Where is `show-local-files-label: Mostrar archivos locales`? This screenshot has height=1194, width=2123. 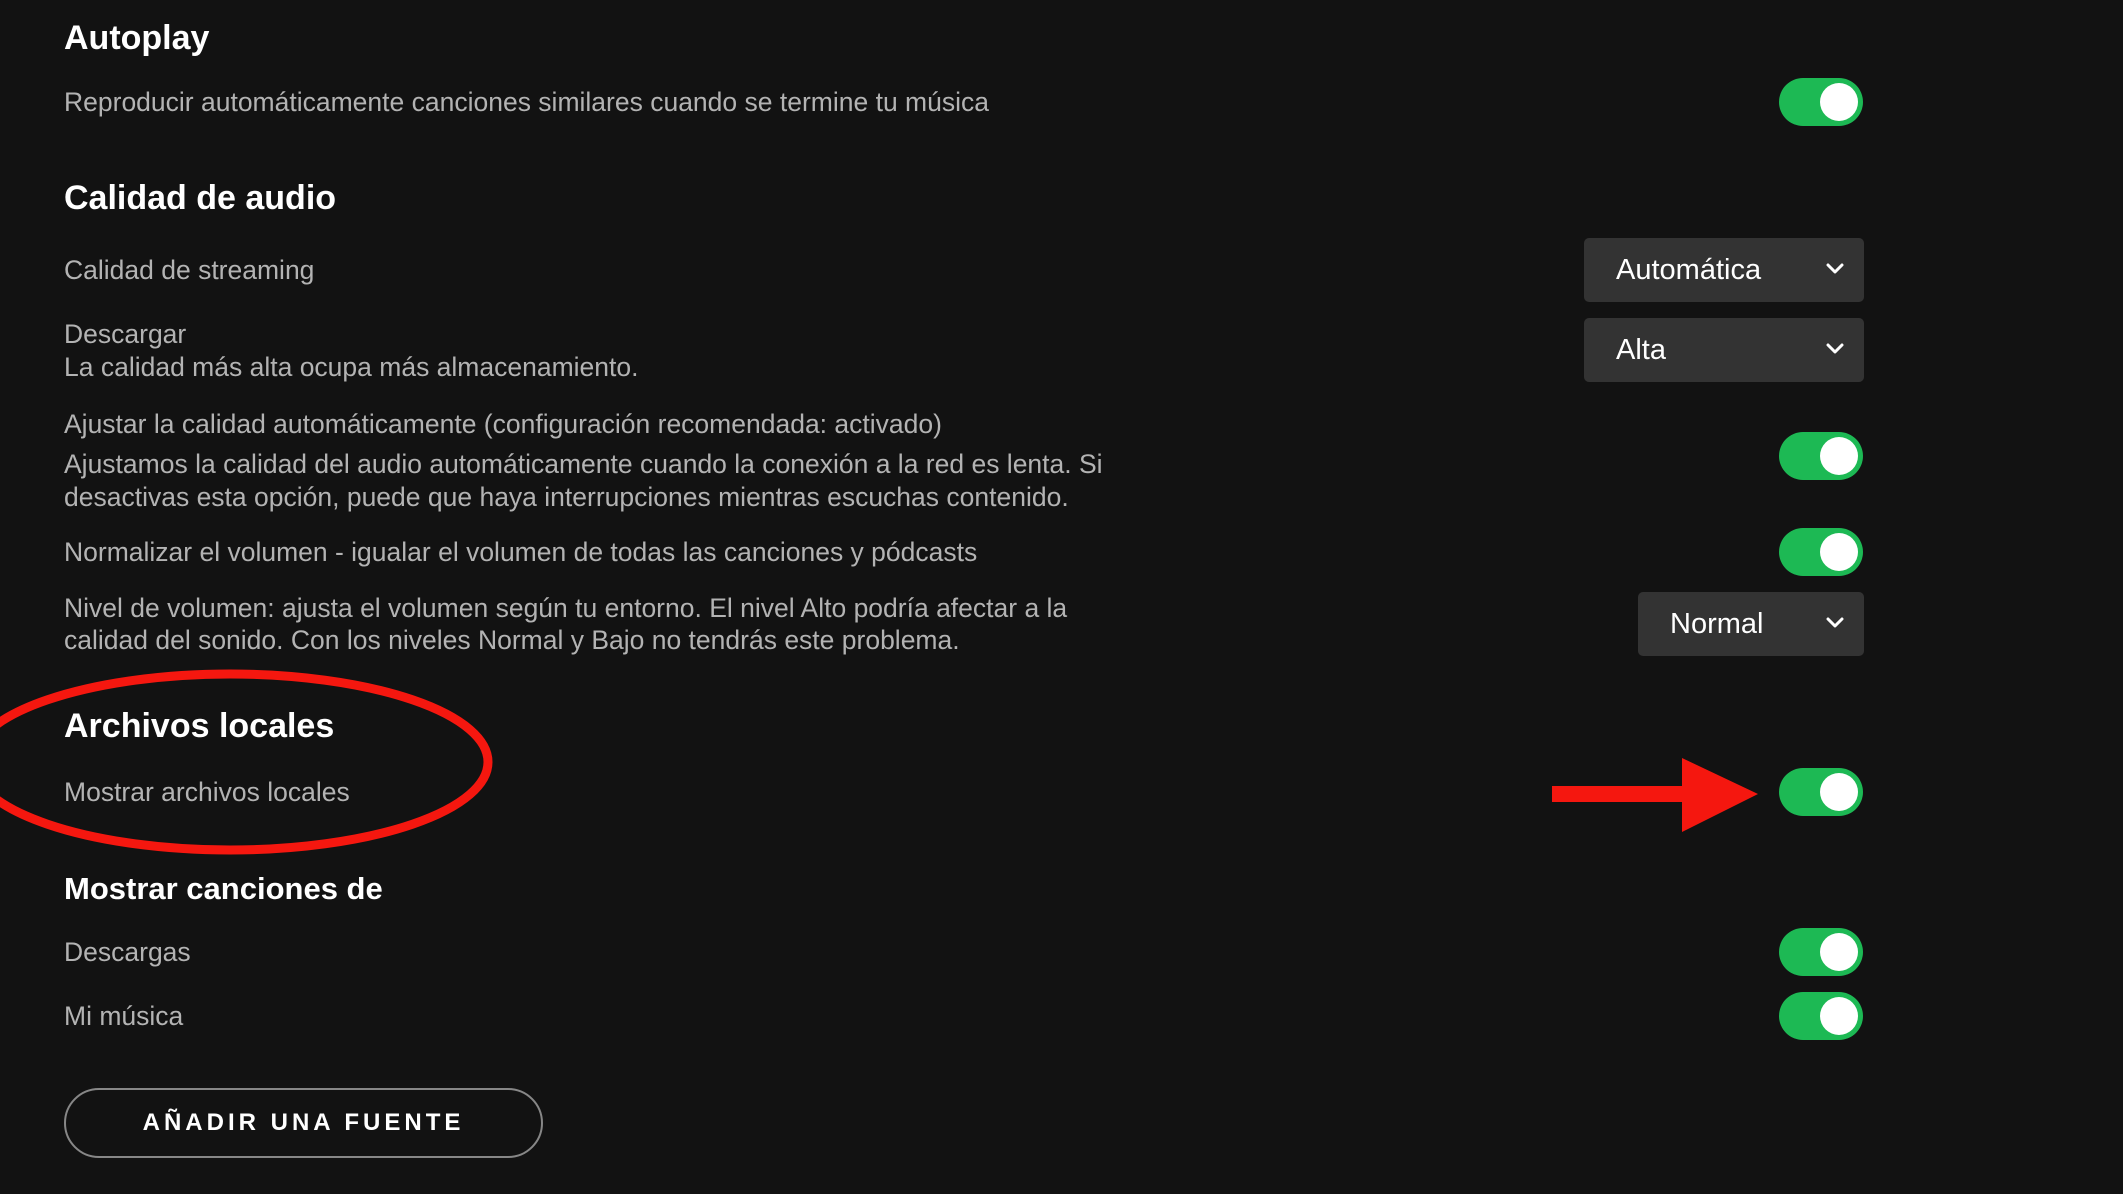
show-local-files-label: Mostrar archivos locales is located at coordinates (207, 792).